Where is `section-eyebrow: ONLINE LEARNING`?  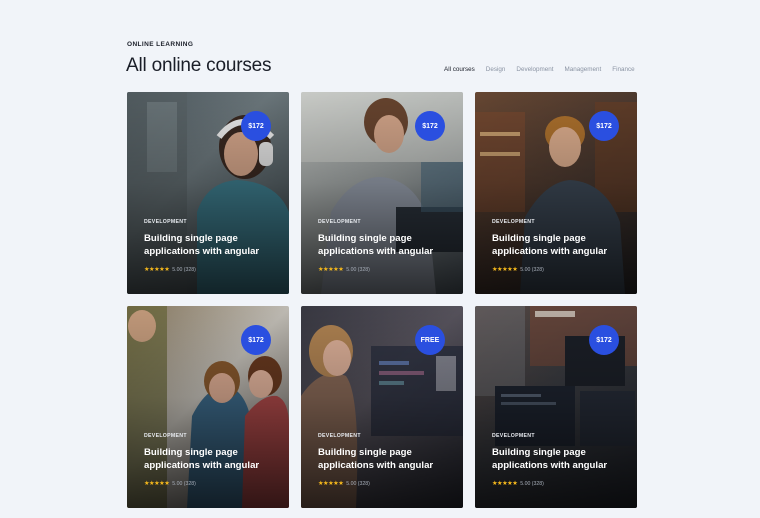
section-eyebrow: ONLINE LEARNING is located at coordinates (160, 44).